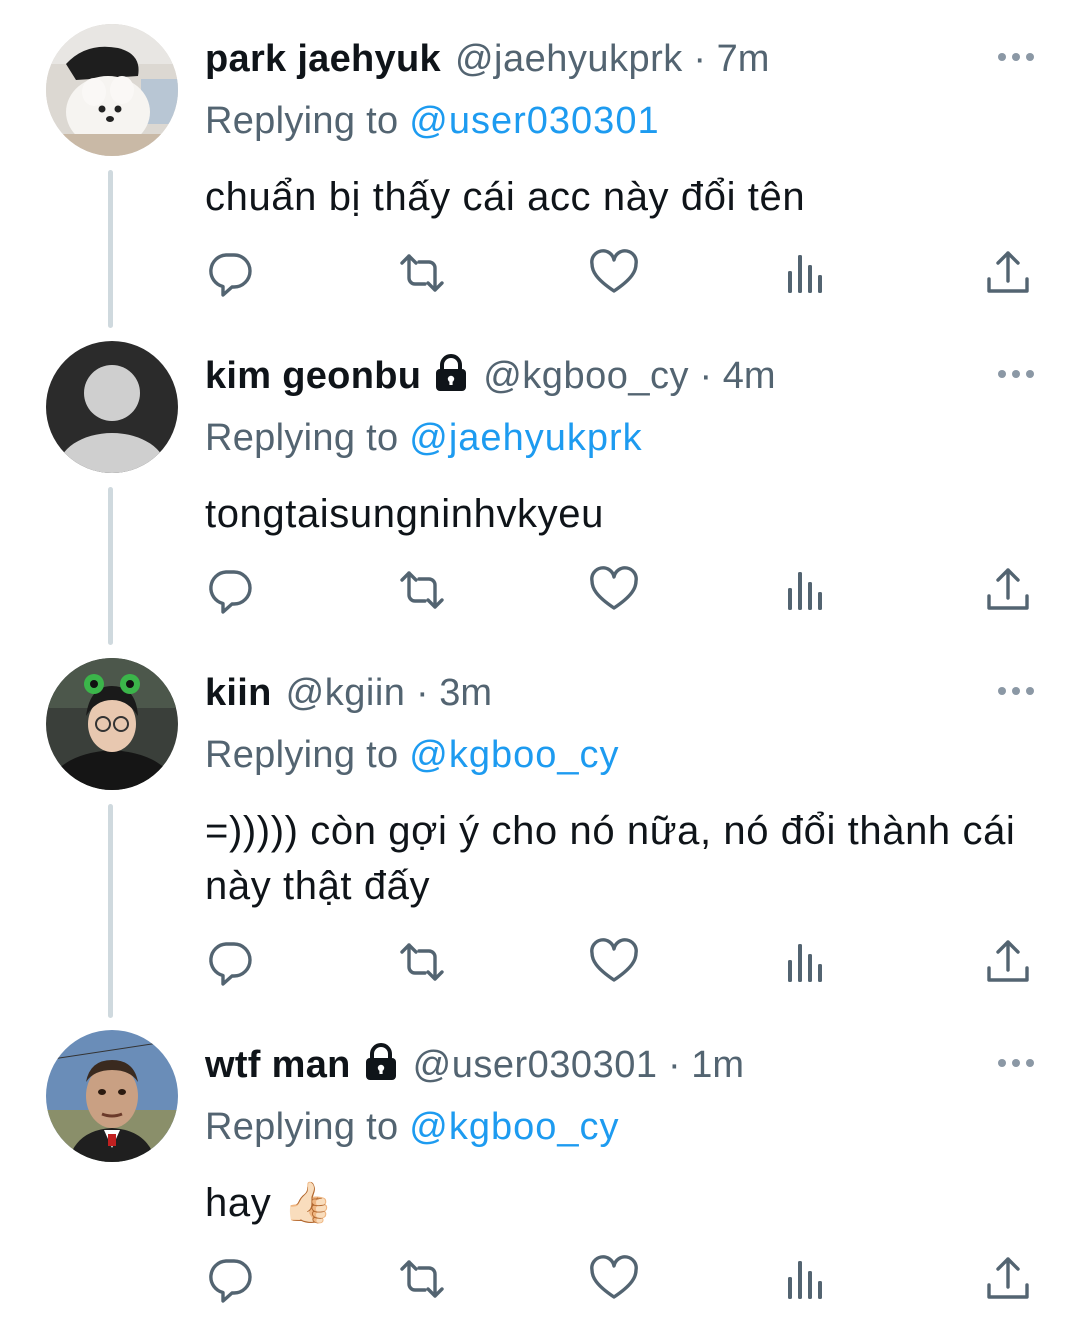 This screenshot has height=1326, width=1080. I want to click on display-name: kim geonbu, so click(313, 376).